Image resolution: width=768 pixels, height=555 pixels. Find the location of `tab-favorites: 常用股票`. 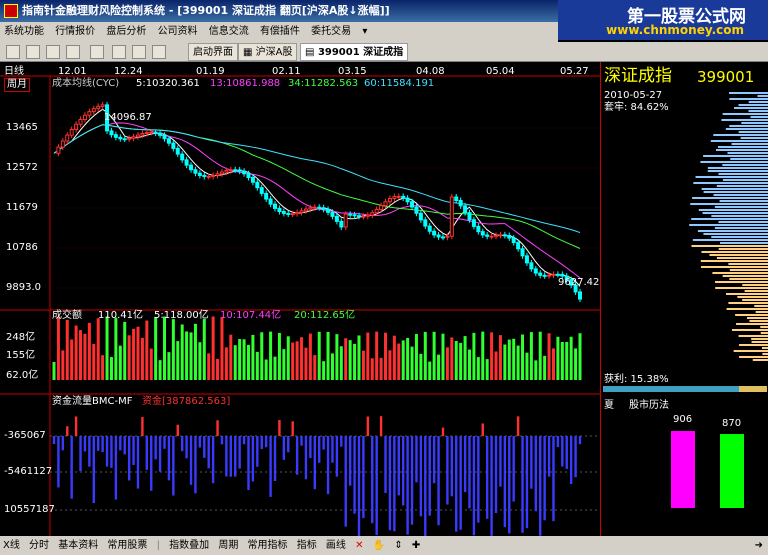

tab-favorites: 常用股票 is located at coordinates (127, 545).